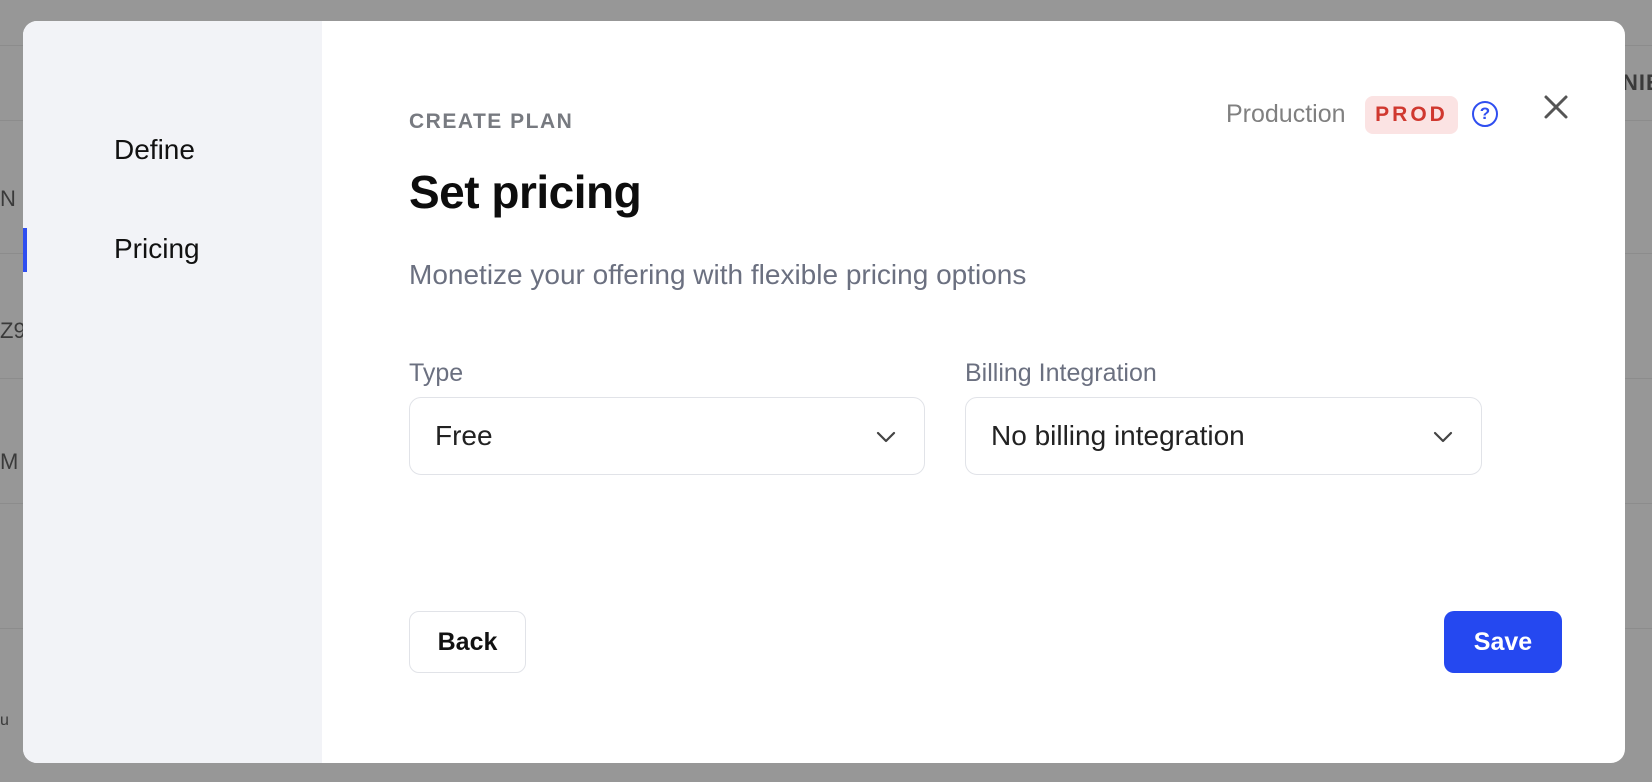 The image size is (1652, 782). I want to click on back-button-label: Back, so click(467, 641).